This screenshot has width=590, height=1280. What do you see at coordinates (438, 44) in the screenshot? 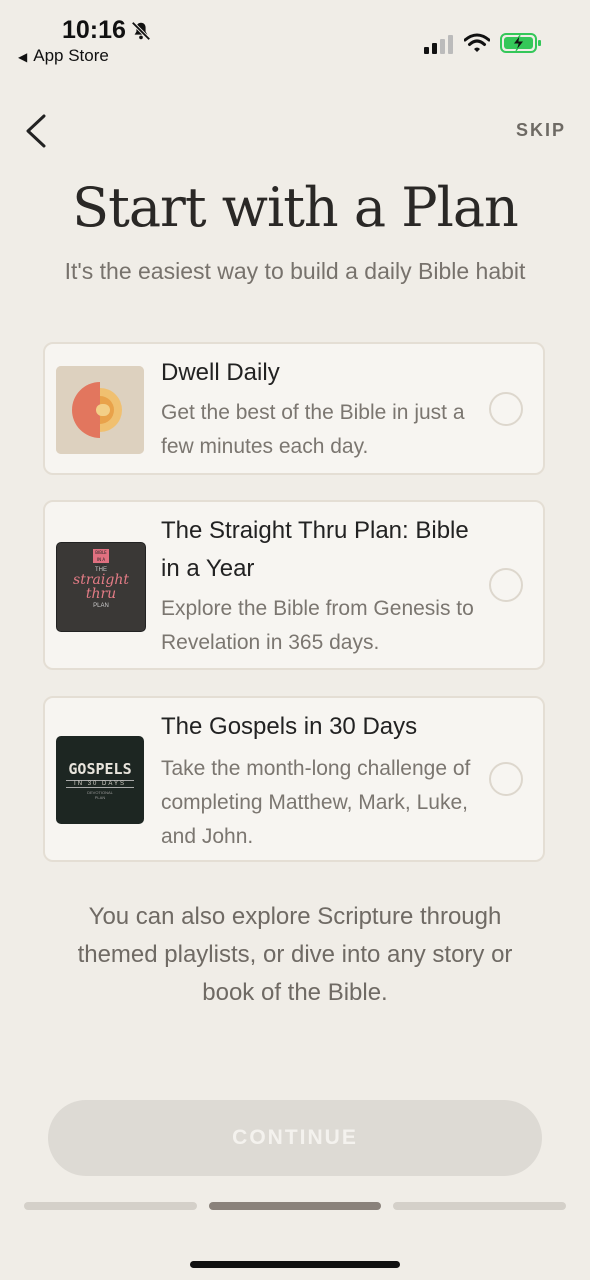
I see `signal-icon` at bounding box center [438, 44].